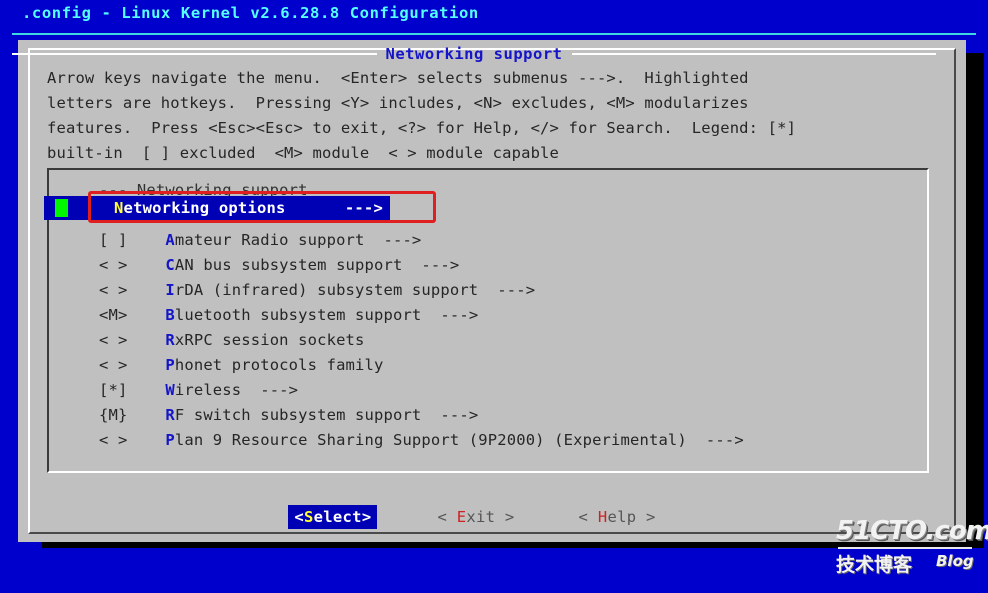 Image resolution: width=988 pixels, height=593 pixels. I want to click on menu-item: {M} RF switch subsystem support --->, so click(509, 415).